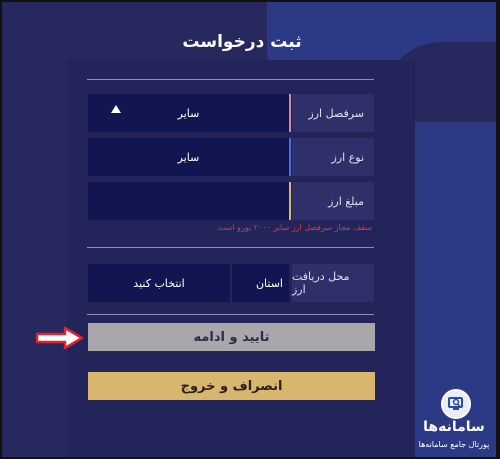 The image size is (500, 459). What do you see at coordinates (290, 201) in the screenshot?
I see `amount-accent` at bounding box center [290, 201].